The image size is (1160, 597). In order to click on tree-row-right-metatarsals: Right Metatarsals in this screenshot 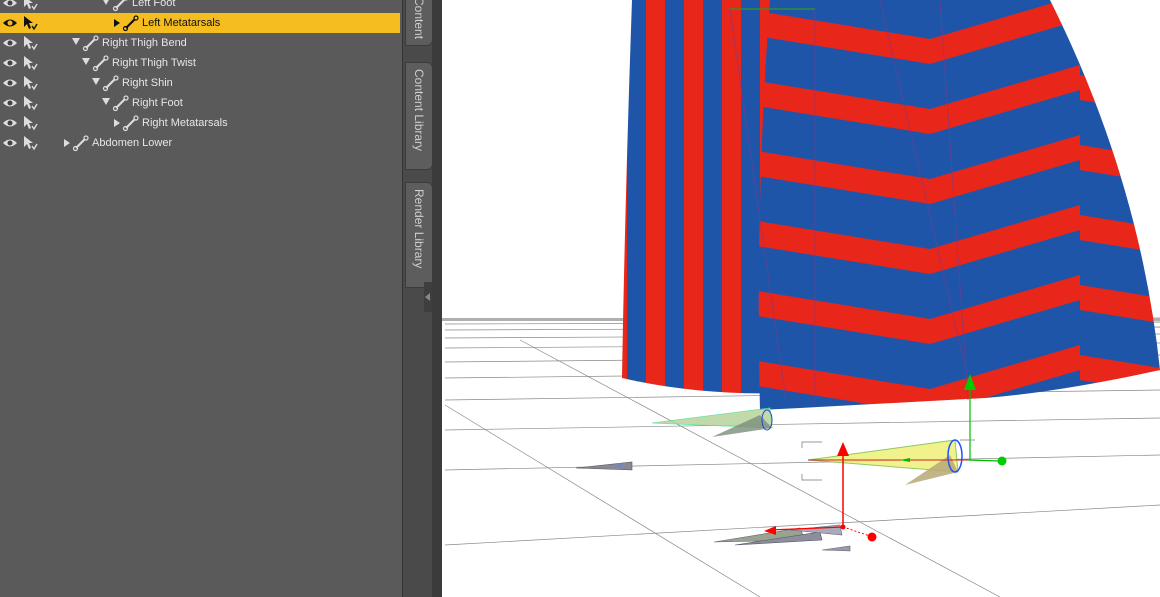, I will do `click(200, 123)`.